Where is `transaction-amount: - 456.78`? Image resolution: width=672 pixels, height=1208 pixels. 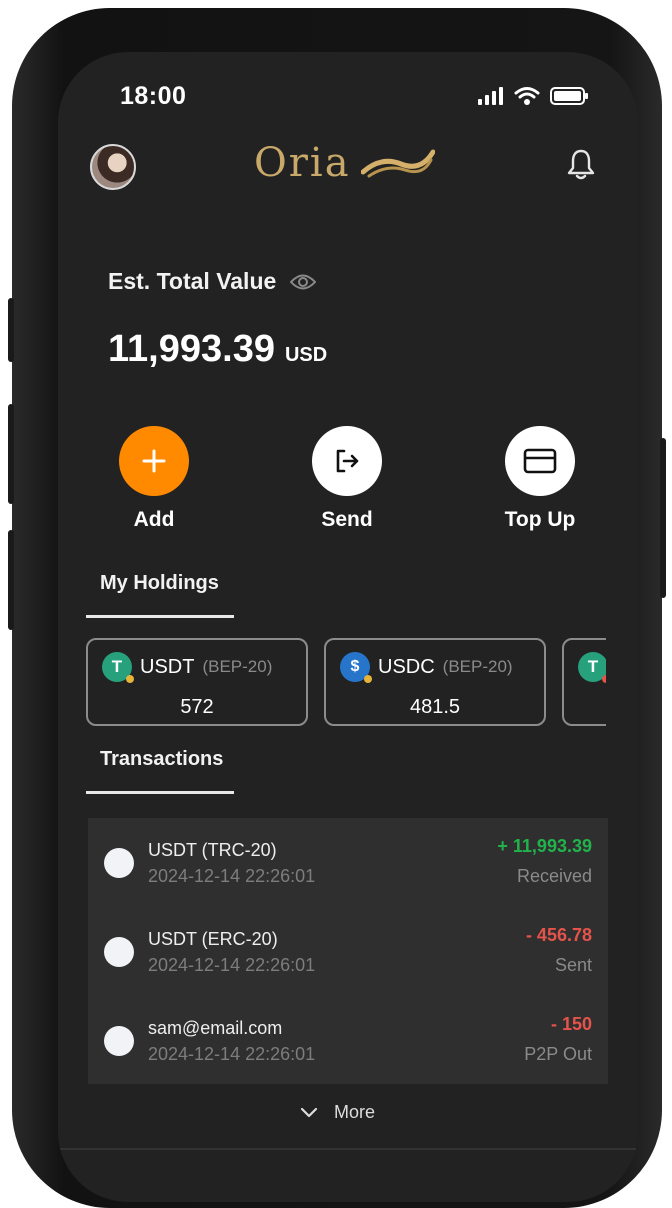 transaction-amount: - 456.78 is located at coordinates (558, 935).